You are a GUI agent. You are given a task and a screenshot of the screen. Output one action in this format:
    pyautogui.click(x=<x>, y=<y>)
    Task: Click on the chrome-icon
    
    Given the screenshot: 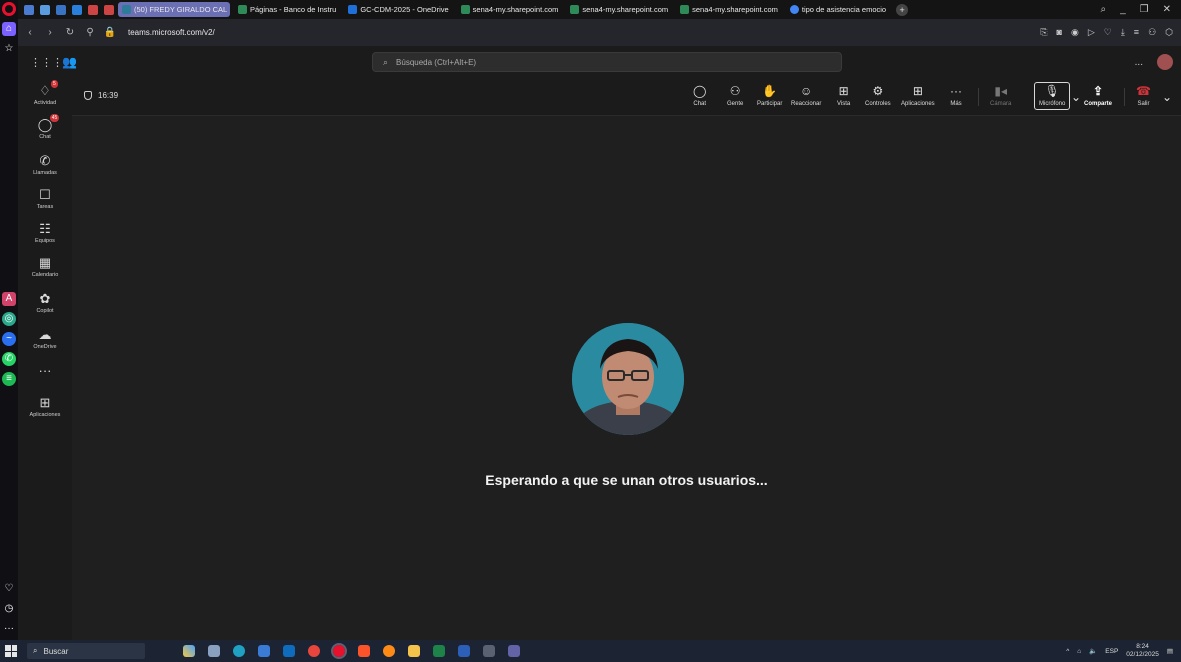 What is the action you would take?
    pyautogui.click(x=314, y=651)
    